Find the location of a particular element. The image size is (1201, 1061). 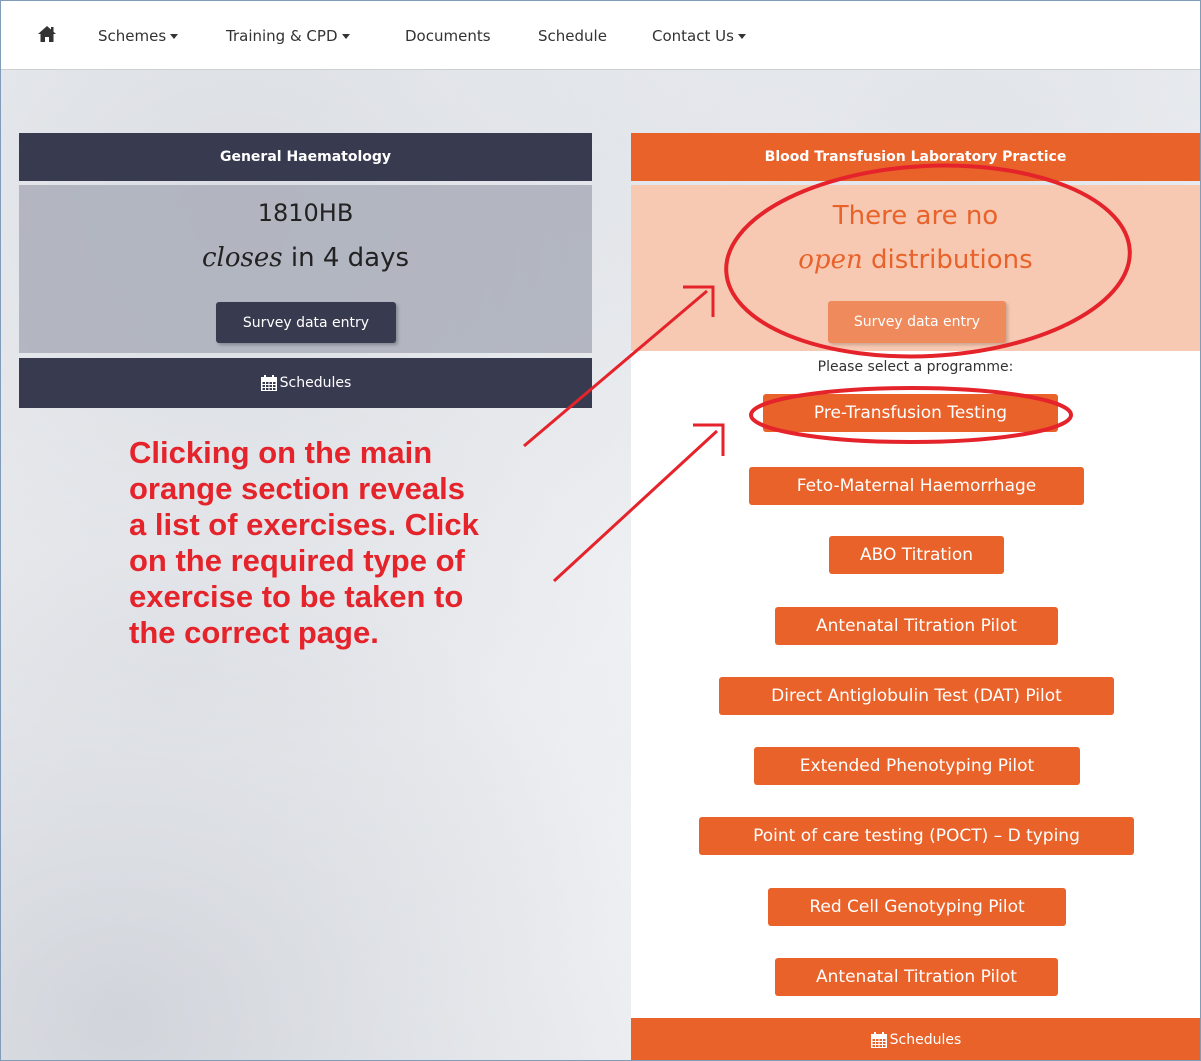

programme-button: Red Cell Genotyping Pilot is located at coordinates (917, 907).